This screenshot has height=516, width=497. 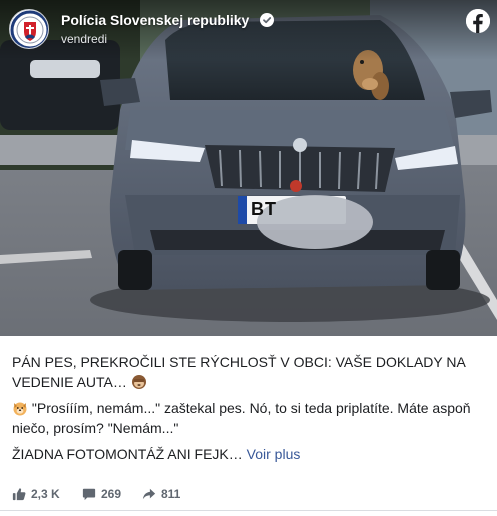 What do you see at coordinates (89, 494) in the screenshot?
I see `comment-icon` at bounding box center [89, 494].